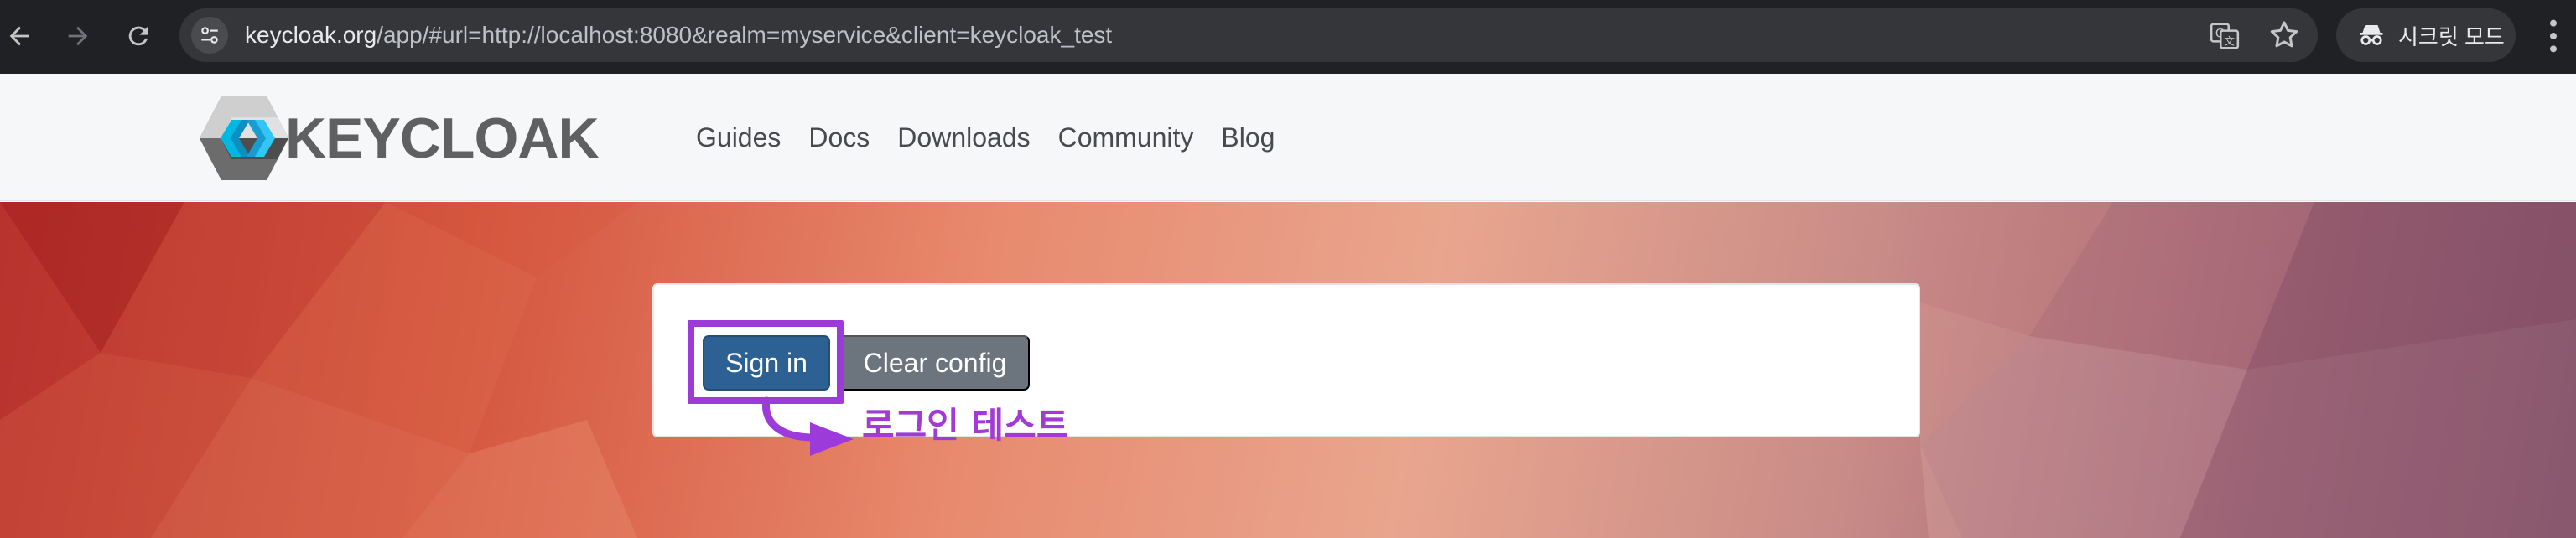 The height and width of the screenshot is (538, 2576). I want to click on reload-button, so click(138, 36).